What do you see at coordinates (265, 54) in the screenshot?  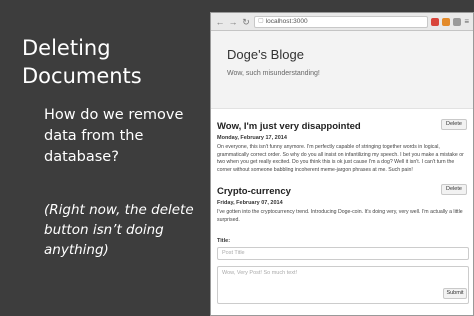 I see `blog-title: Doge's Bloge` at bounding box center [265, 54].